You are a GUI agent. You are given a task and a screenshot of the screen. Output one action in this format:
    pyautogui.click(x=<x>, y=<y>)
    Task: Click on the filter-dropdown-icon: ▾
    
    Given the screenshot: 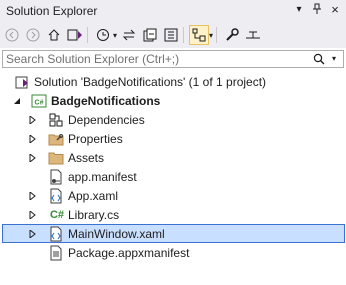 What is the action you would take?
    pyautogui.click(x=211, y=35)
    